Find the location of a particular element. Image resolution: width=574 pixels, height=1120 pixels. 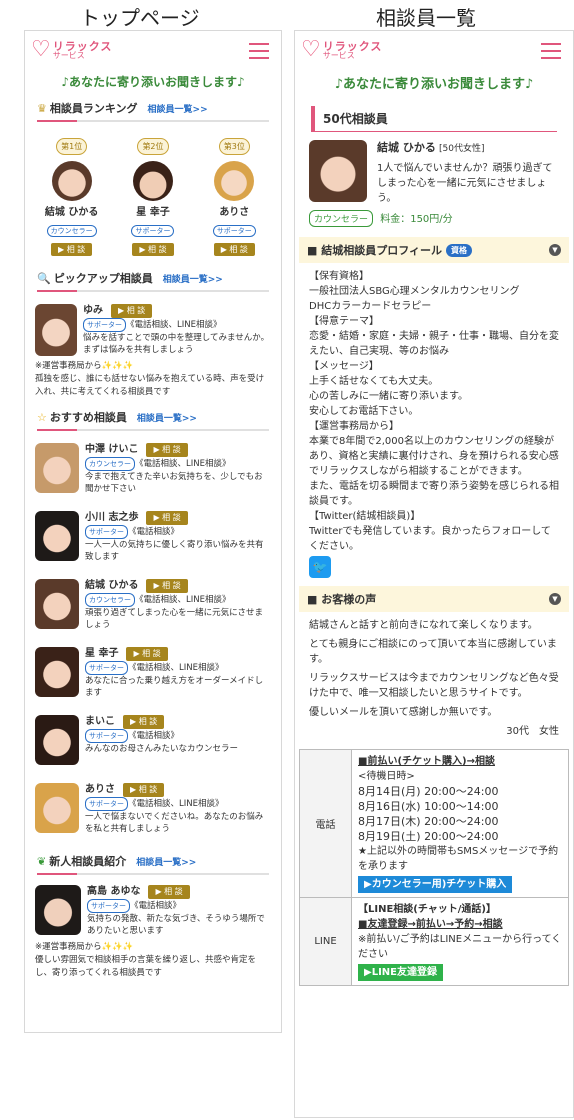

counselor-name: まいこ is located at coordinates (100, 721).